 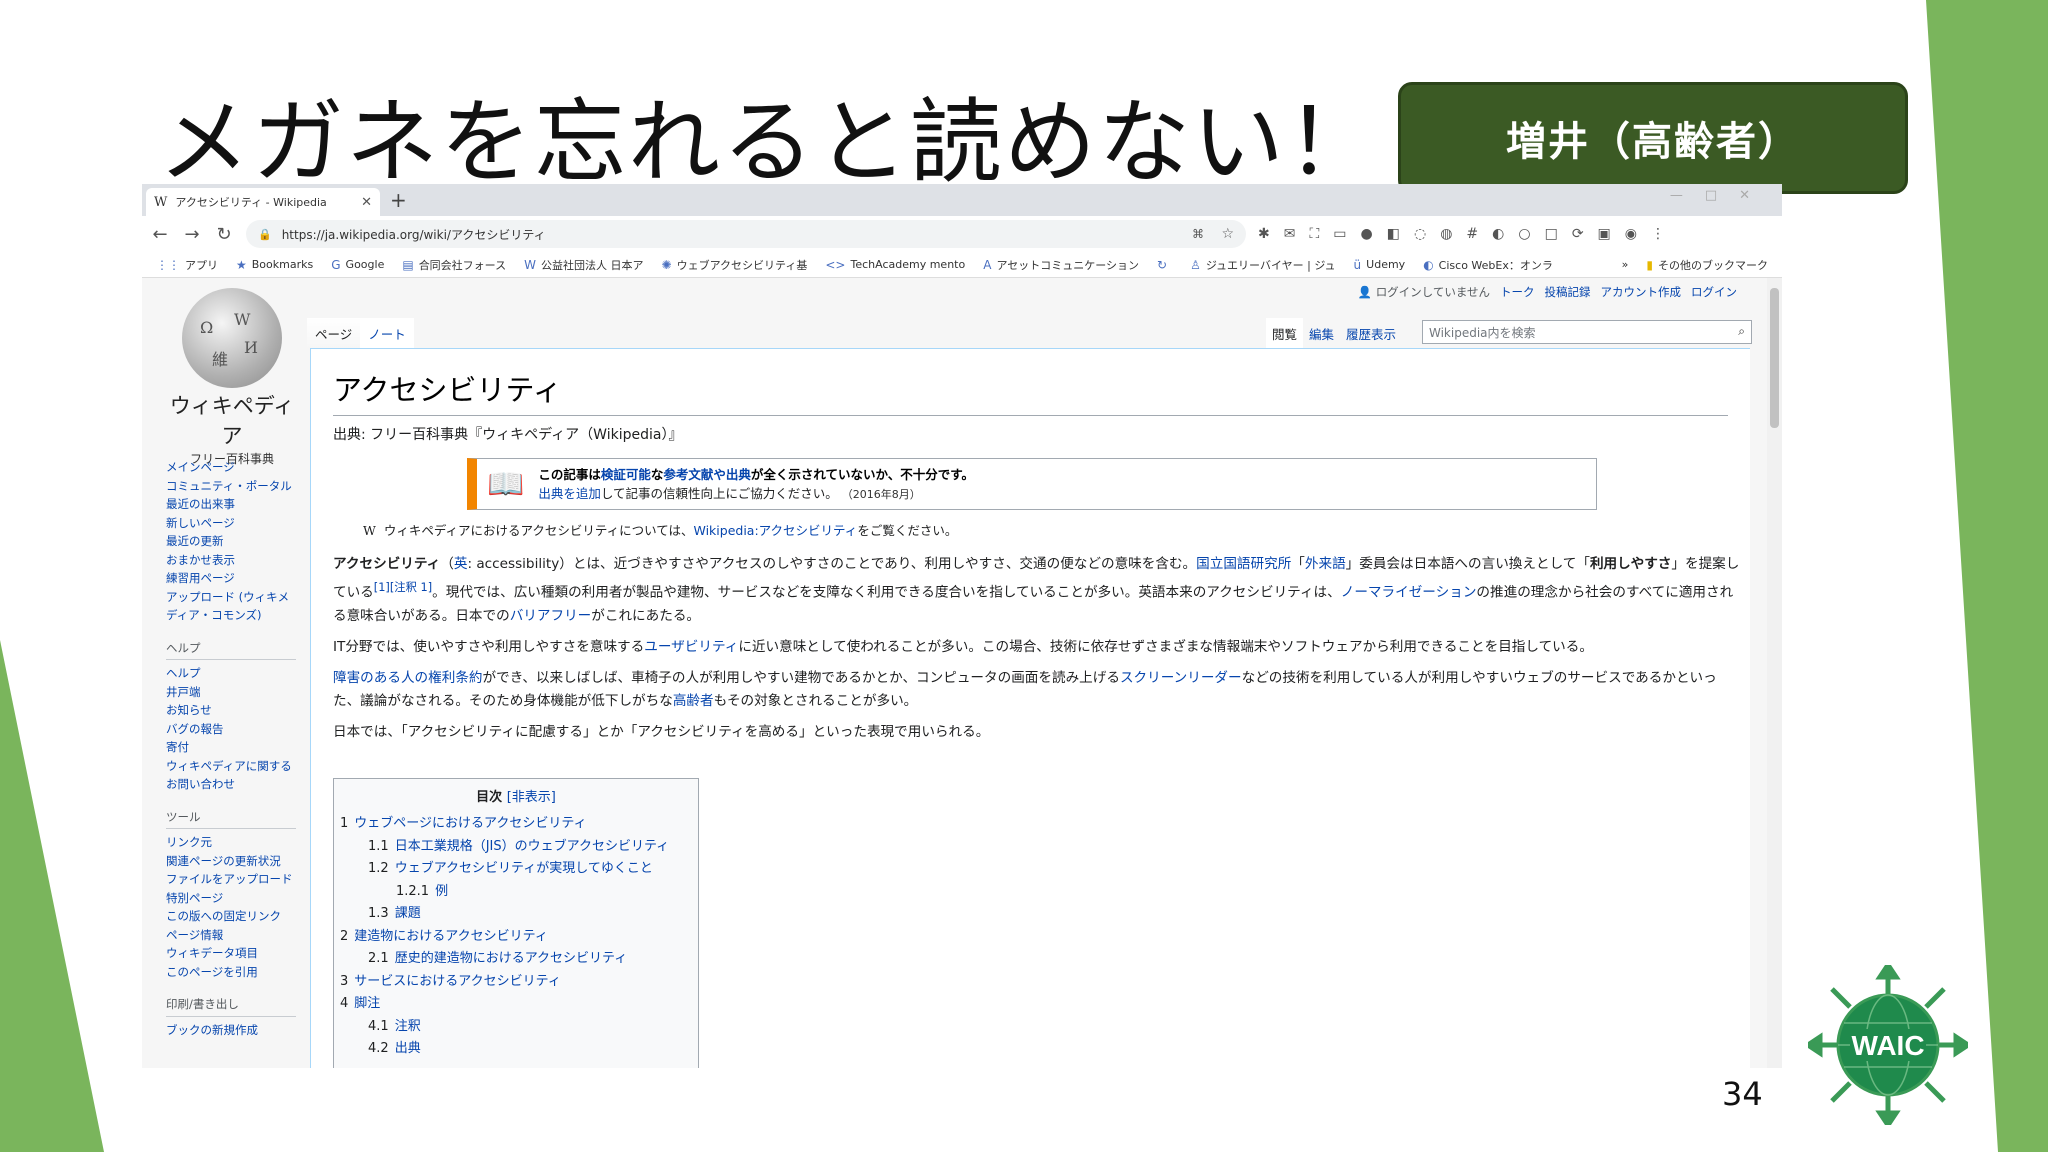 I want to click on new-tab-button: +, so click(x=398, y=200).